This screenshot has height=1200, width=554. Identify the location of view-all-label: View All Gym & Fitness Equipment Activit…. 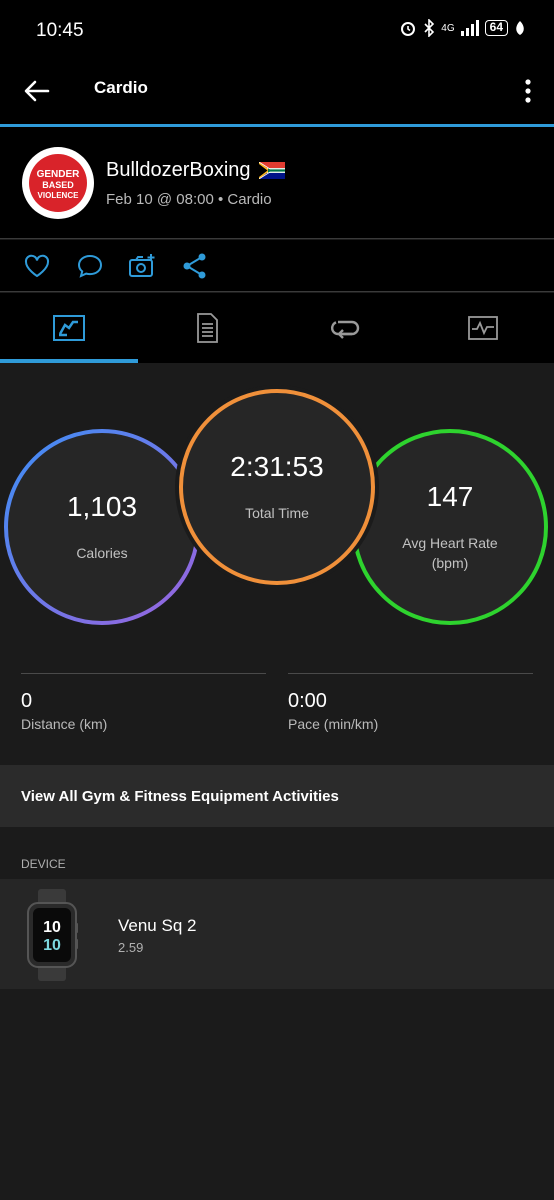
(180, 796).